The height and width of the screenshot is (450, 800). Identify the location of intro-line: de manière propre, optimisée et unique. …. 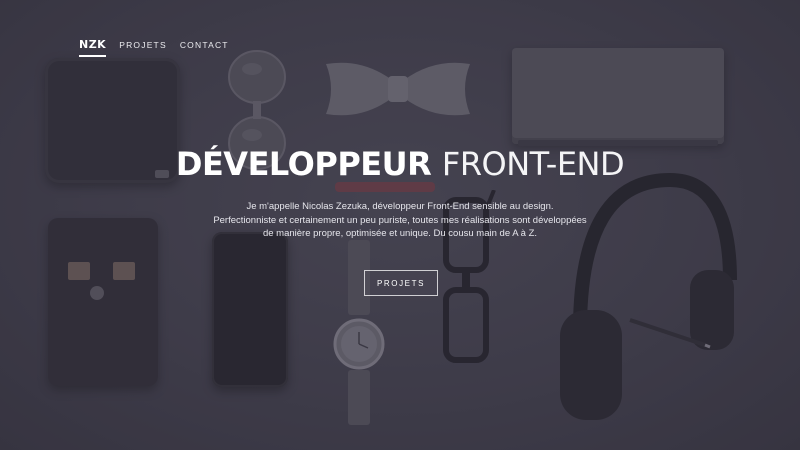
(400, 233).